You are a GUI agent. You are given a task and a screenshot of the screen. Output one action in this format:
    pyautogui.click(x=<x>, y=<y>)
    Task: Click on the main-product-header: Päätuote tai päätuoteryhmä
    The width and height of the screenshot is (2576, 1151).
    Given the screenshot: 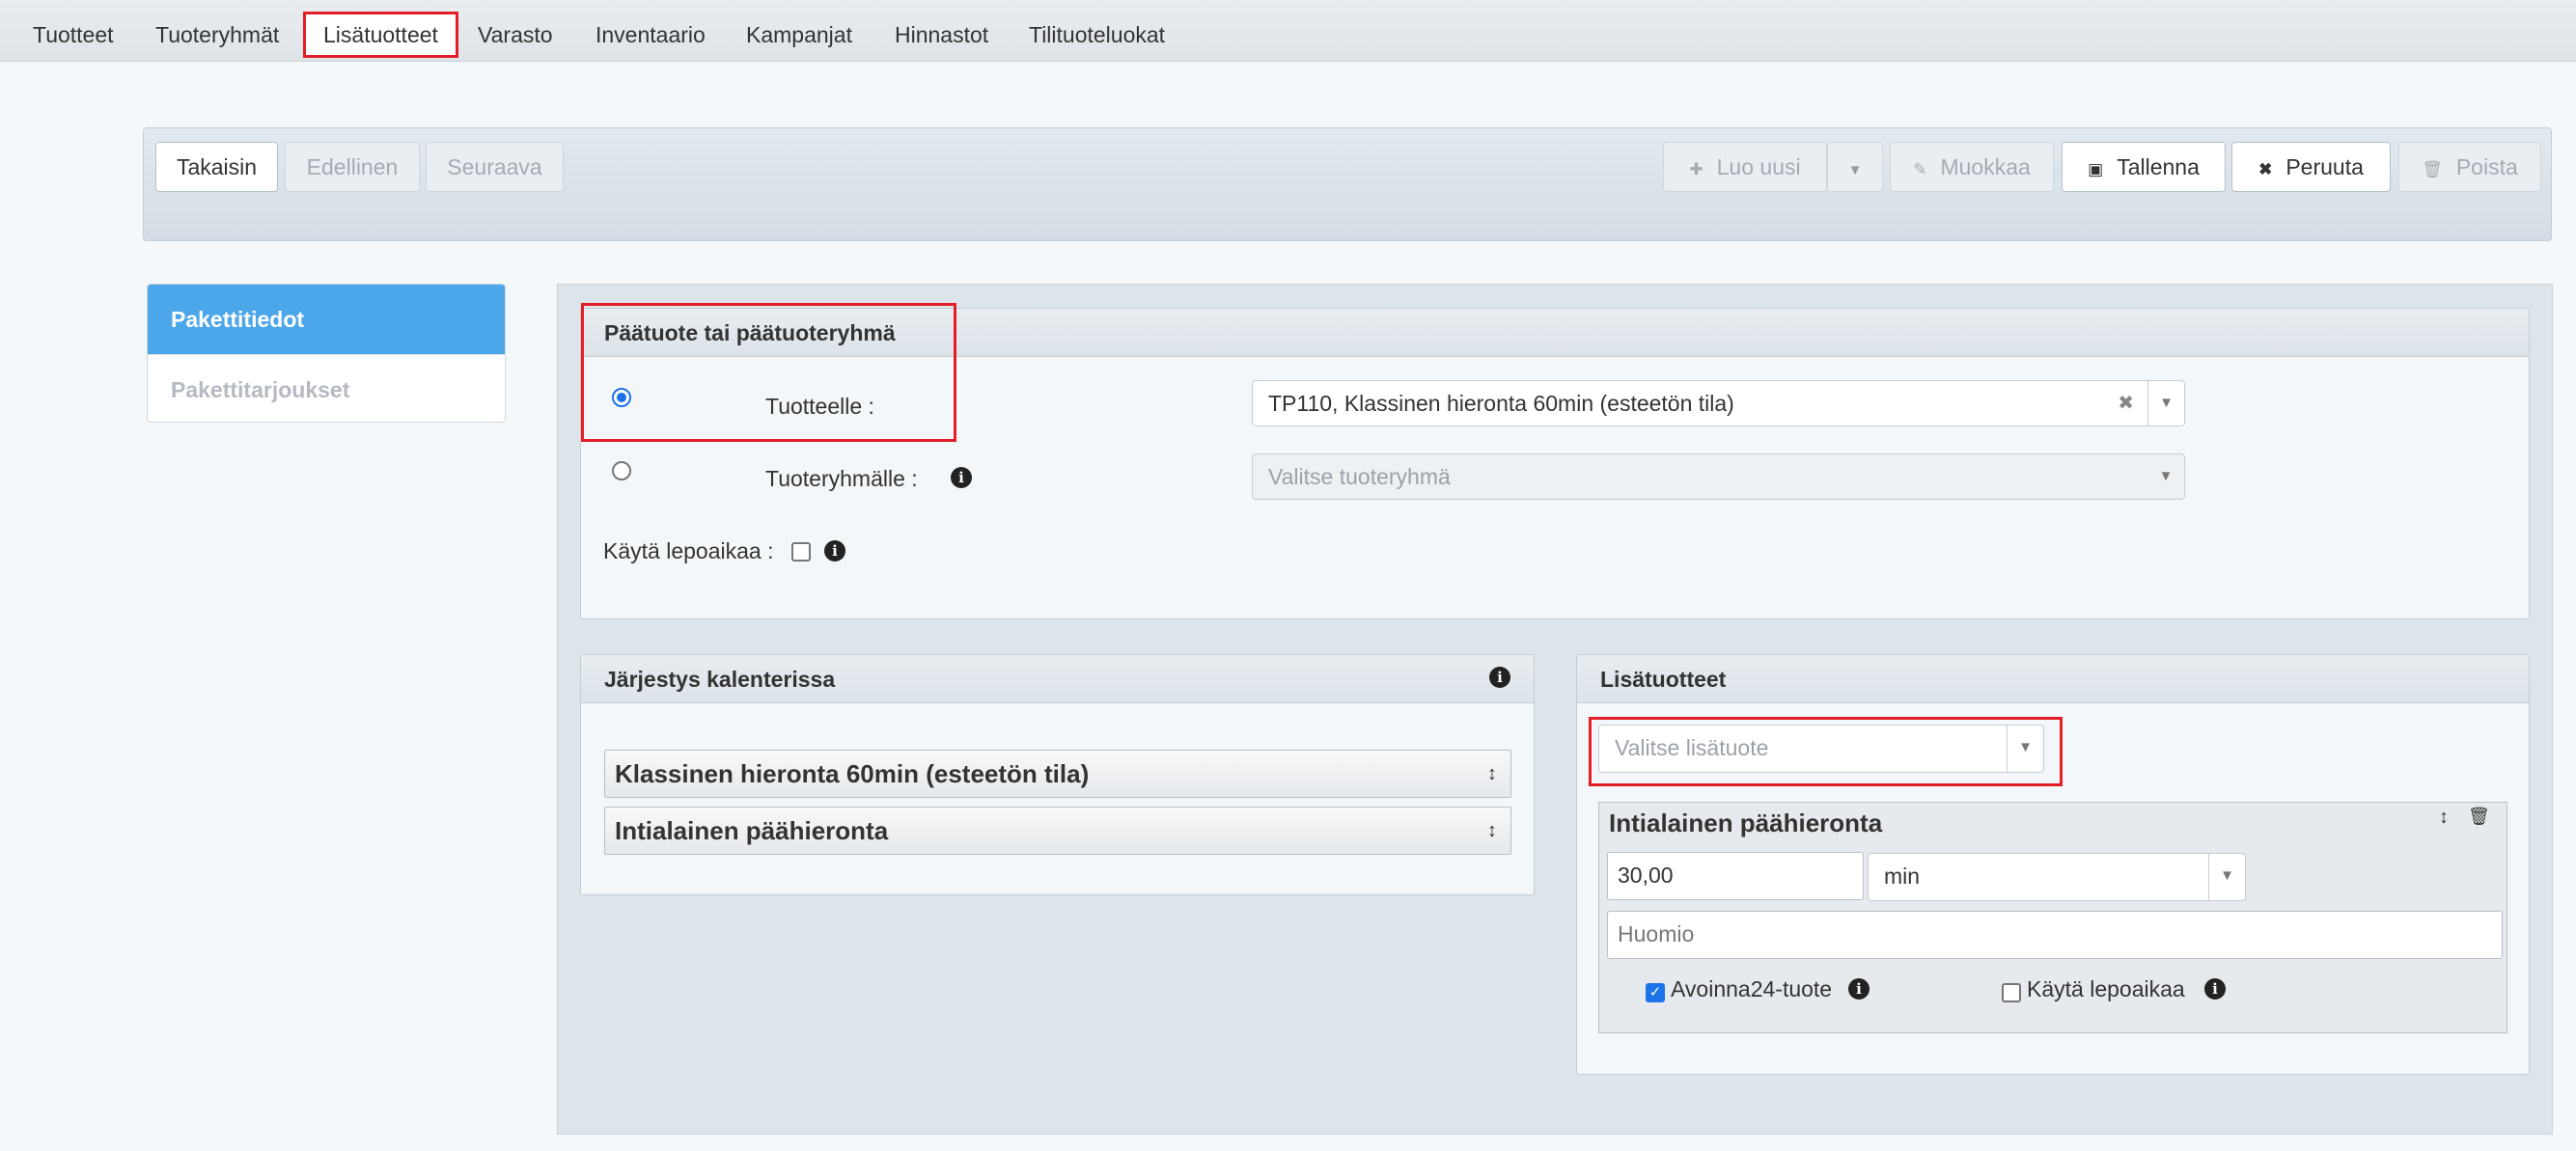 What is the action you would take?
    pyautogui.click(x=1555, y=333)
    